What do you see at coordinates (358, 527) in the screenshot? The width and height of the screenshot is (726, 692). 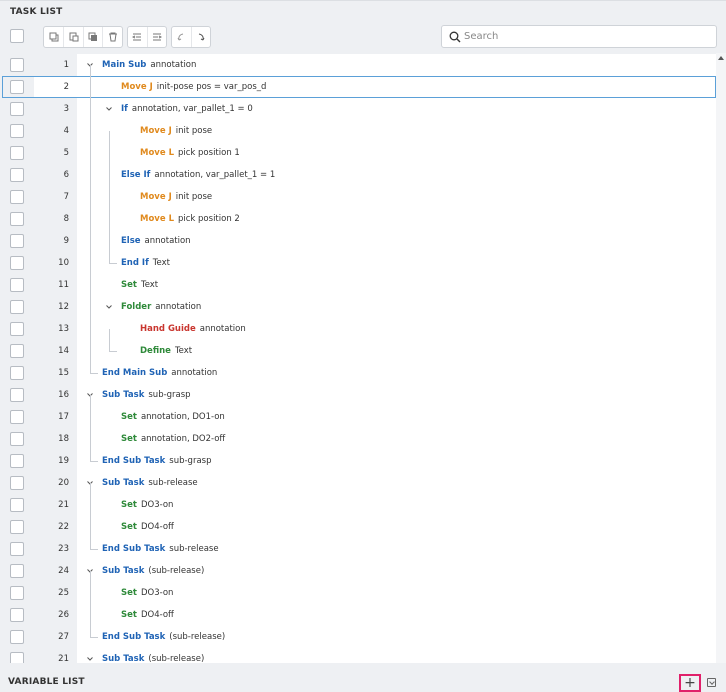 I see `task-row: 22 Set DO4-off` at bounding box center [358, 527].